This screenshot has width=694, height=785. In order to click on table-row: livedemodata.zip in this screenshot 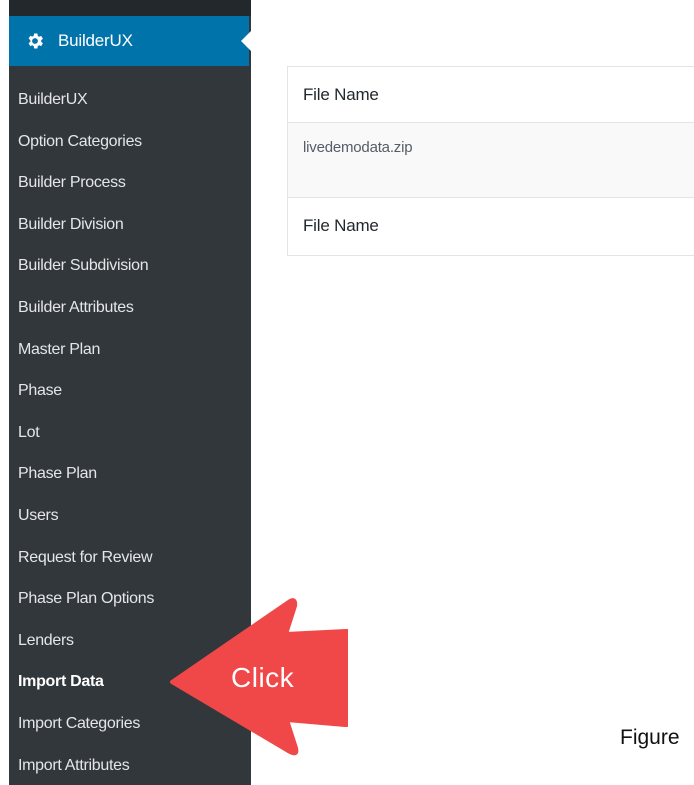, I will do `click(491, 160)`.